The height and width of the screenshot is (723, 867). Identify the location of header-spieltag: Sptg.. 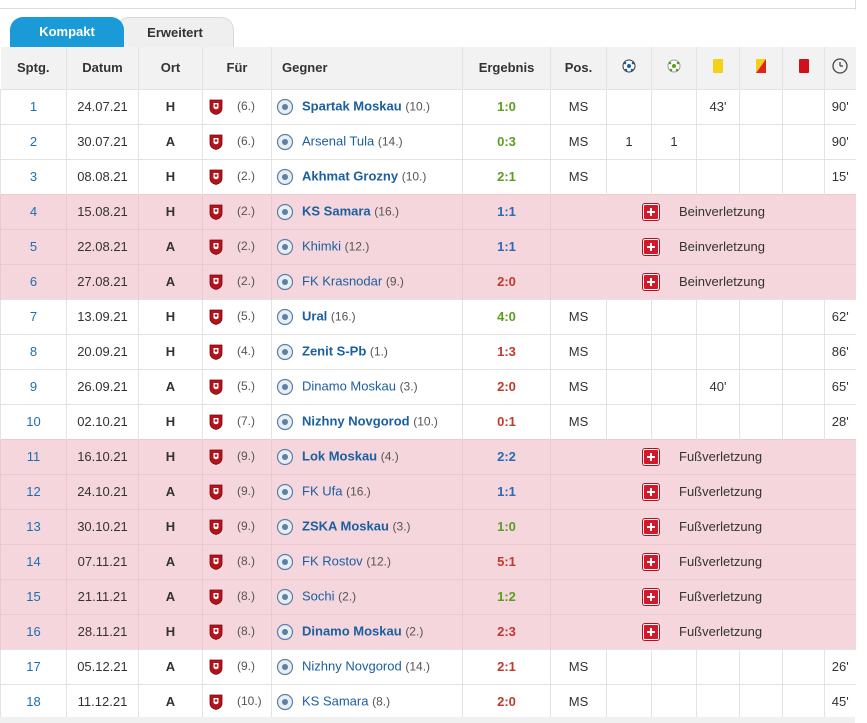
(34, 68).